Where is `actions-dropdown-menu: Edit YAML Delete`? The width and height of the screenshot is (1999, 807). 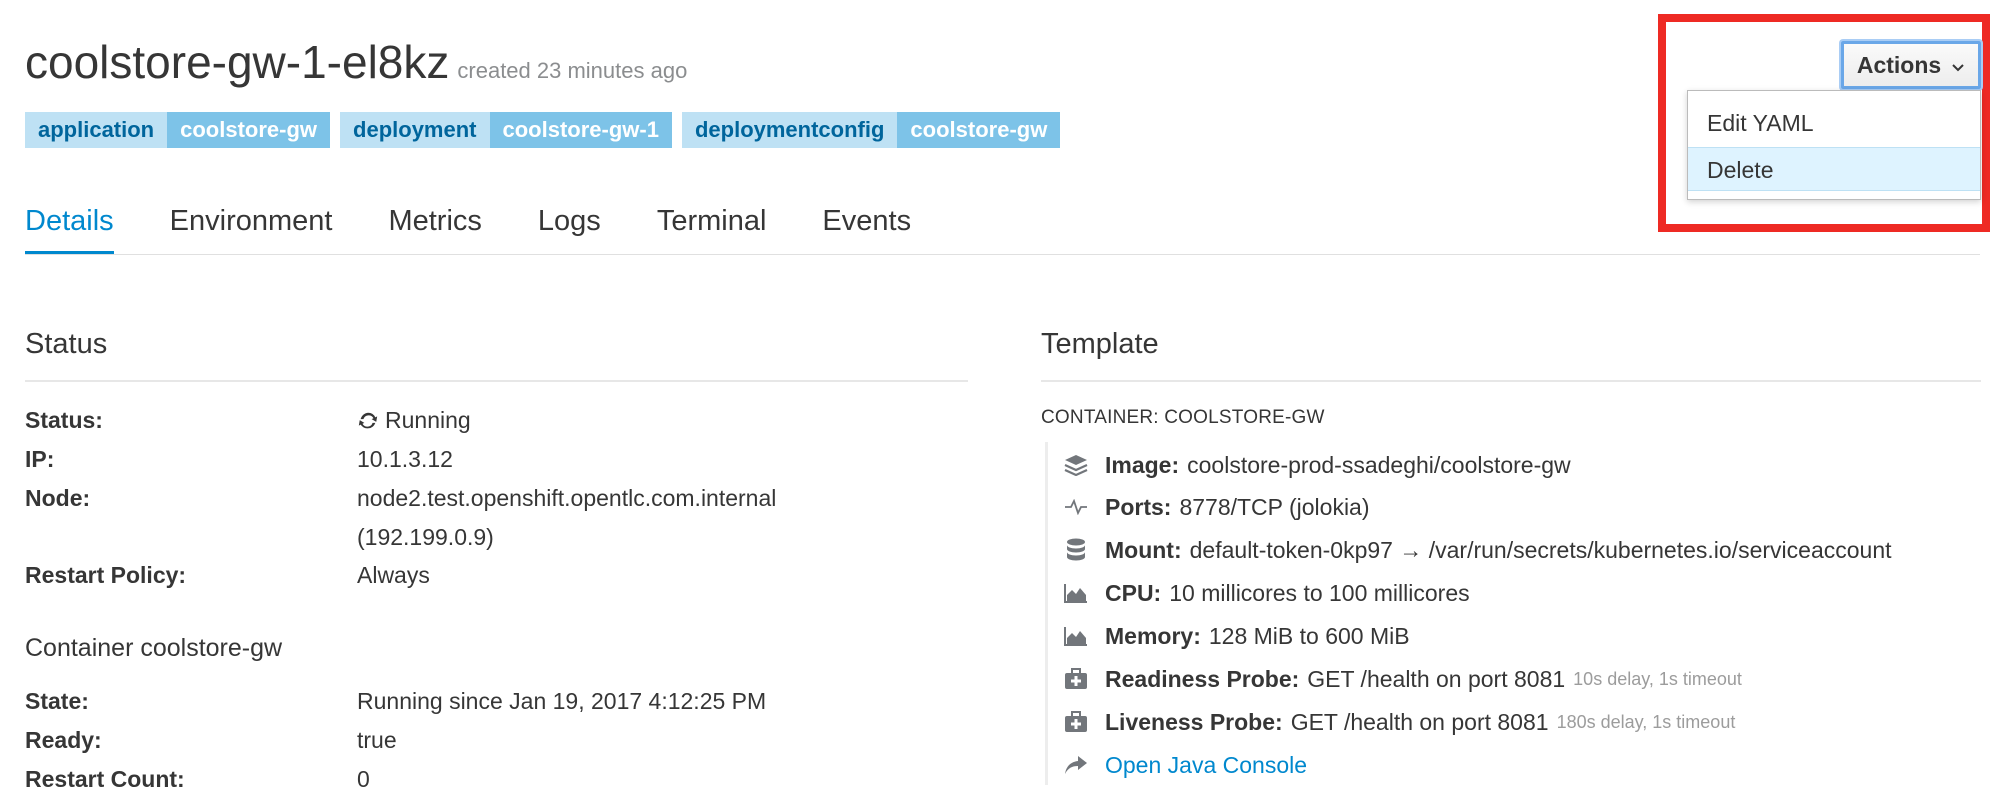 actions-dropdown-menu: Edit YAML Delete is located at coordinates (1834, 145).